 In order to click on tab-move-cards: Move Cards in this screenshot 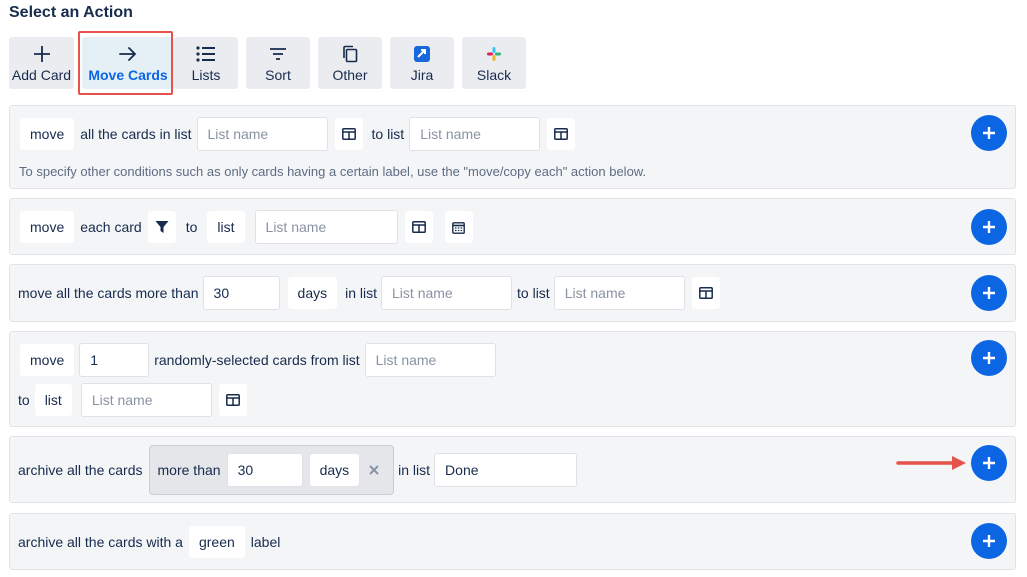, I will do `click(128, 63)`.